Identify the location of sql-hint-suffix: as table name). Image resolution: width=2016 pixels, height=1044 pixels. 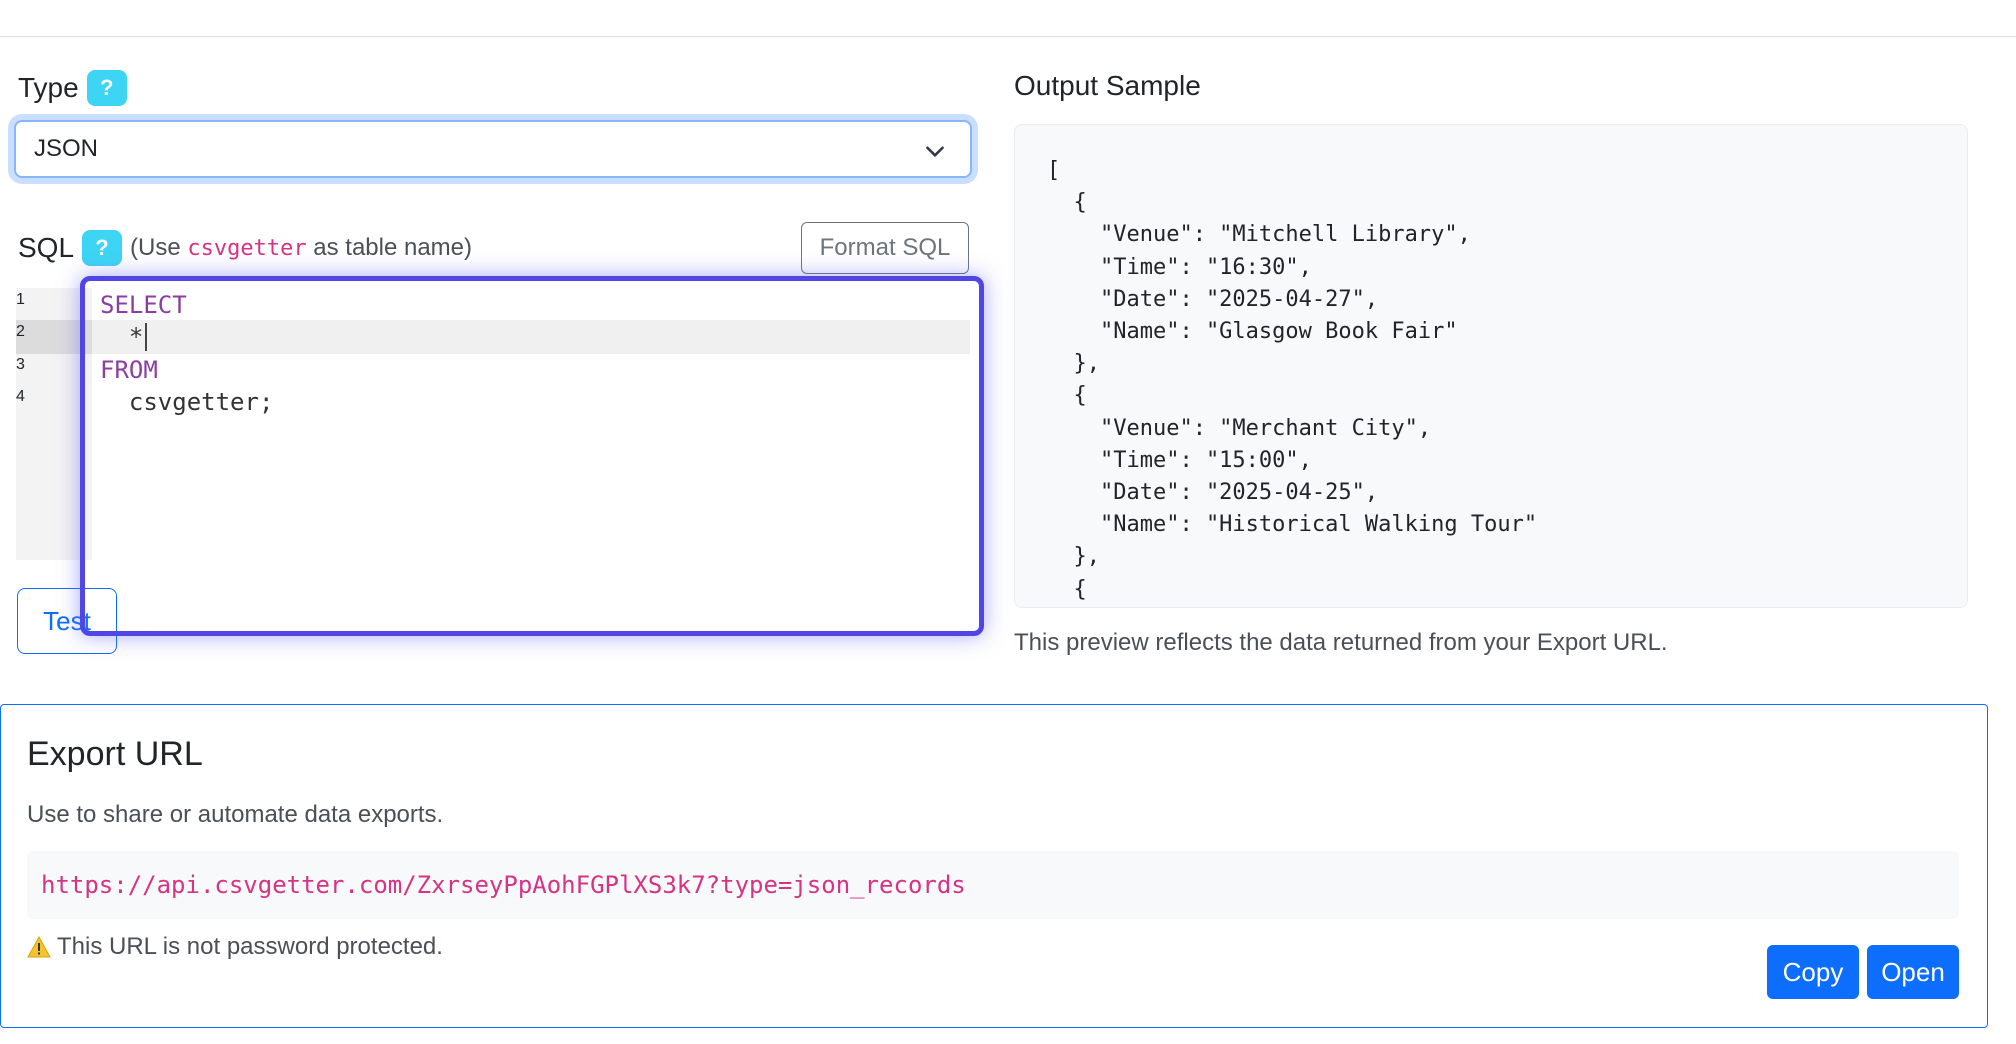
(389, 247).